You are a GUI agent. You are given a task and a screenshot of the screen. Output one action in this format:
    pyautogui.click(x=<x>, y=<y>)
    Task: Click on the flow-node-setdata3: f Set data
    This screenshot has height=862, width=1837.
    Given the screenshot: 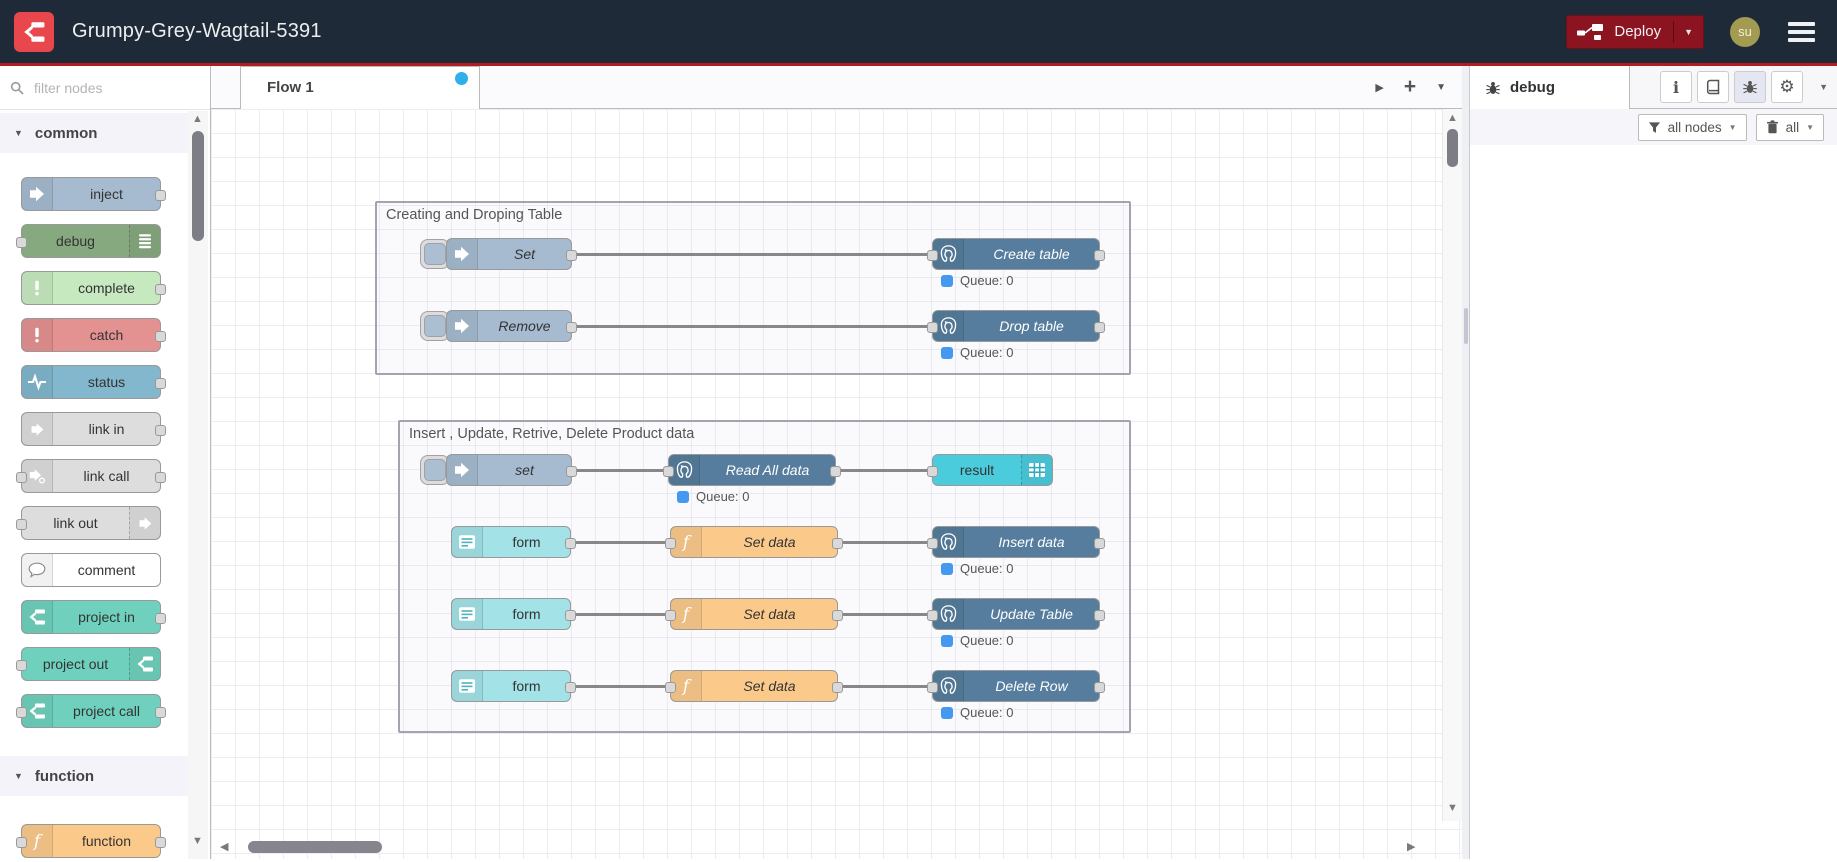 What is the action you would take?
    pyautogui.click(x=754, y=686)
    